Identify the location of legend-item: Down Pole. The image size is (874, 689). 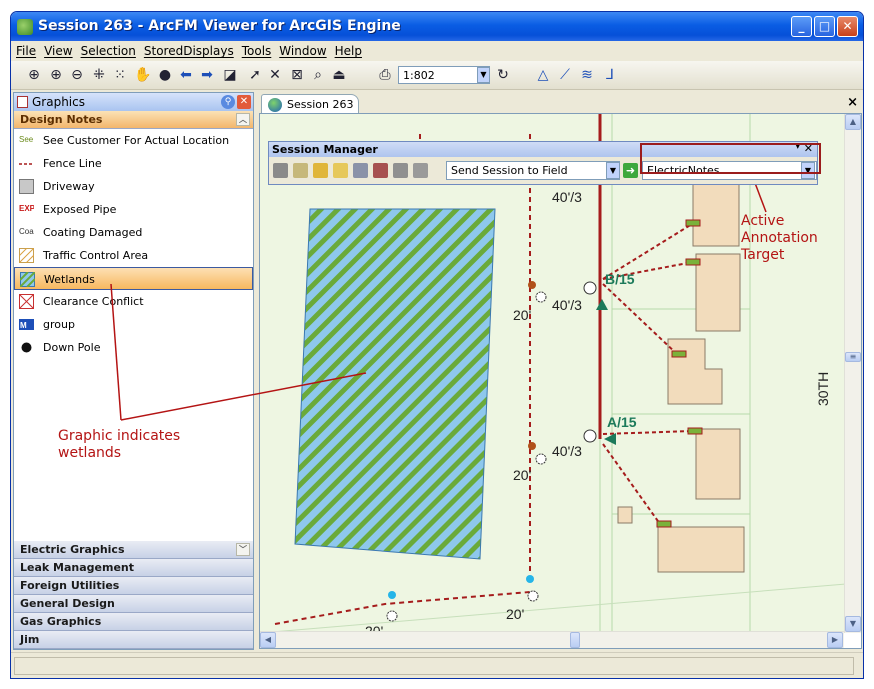
(133, 347).